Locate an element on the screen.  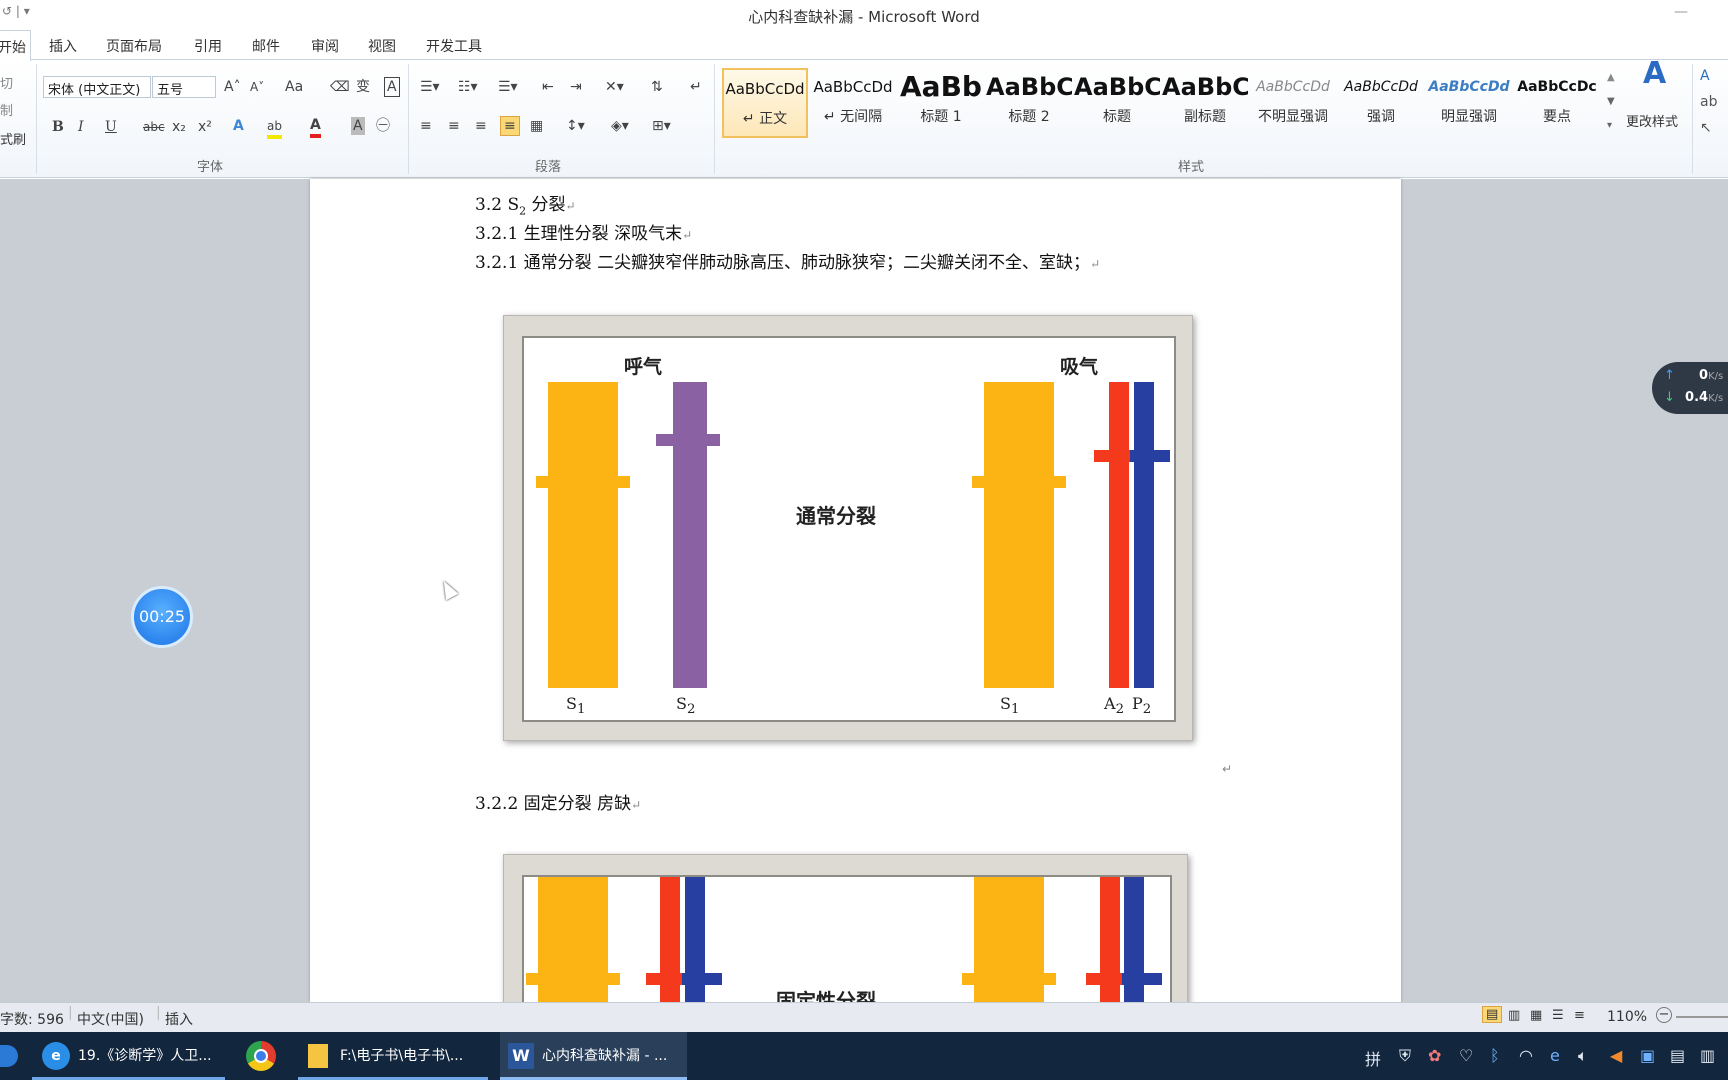
tab-review: 审阅 is located at coordinates (325, 46).